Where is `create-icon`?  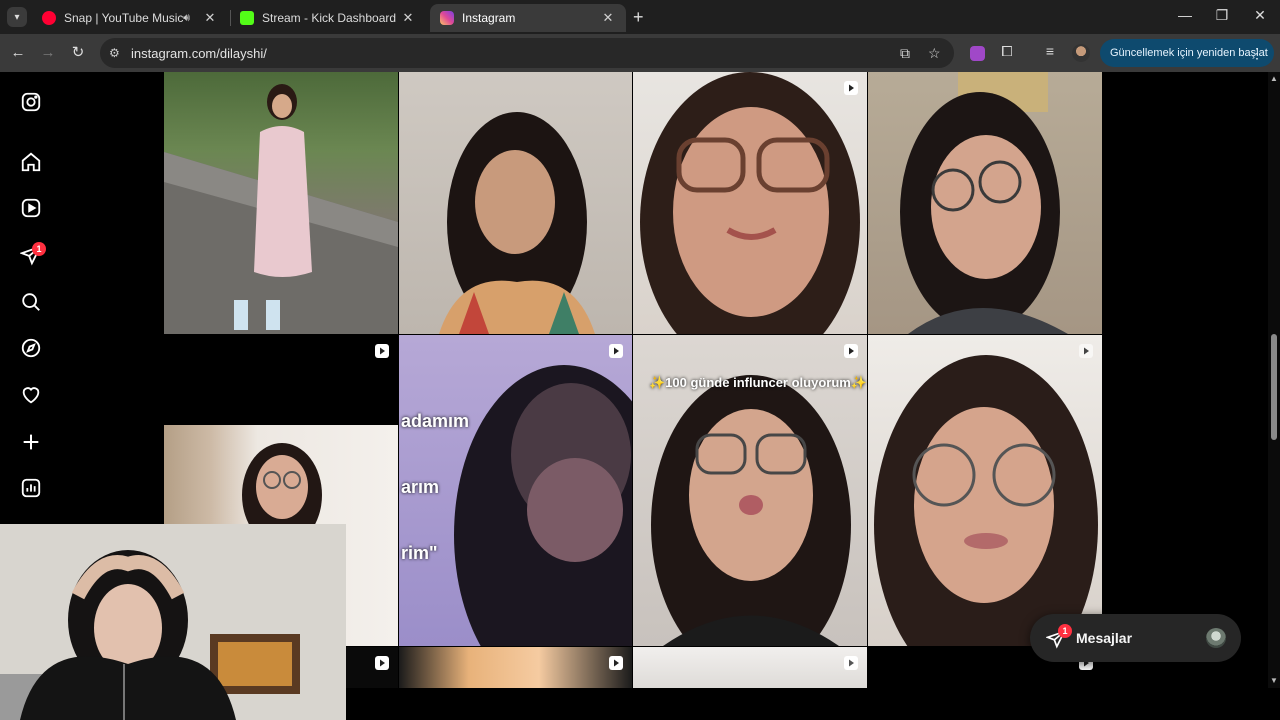
create-icon is located at coordinates (31, 442).